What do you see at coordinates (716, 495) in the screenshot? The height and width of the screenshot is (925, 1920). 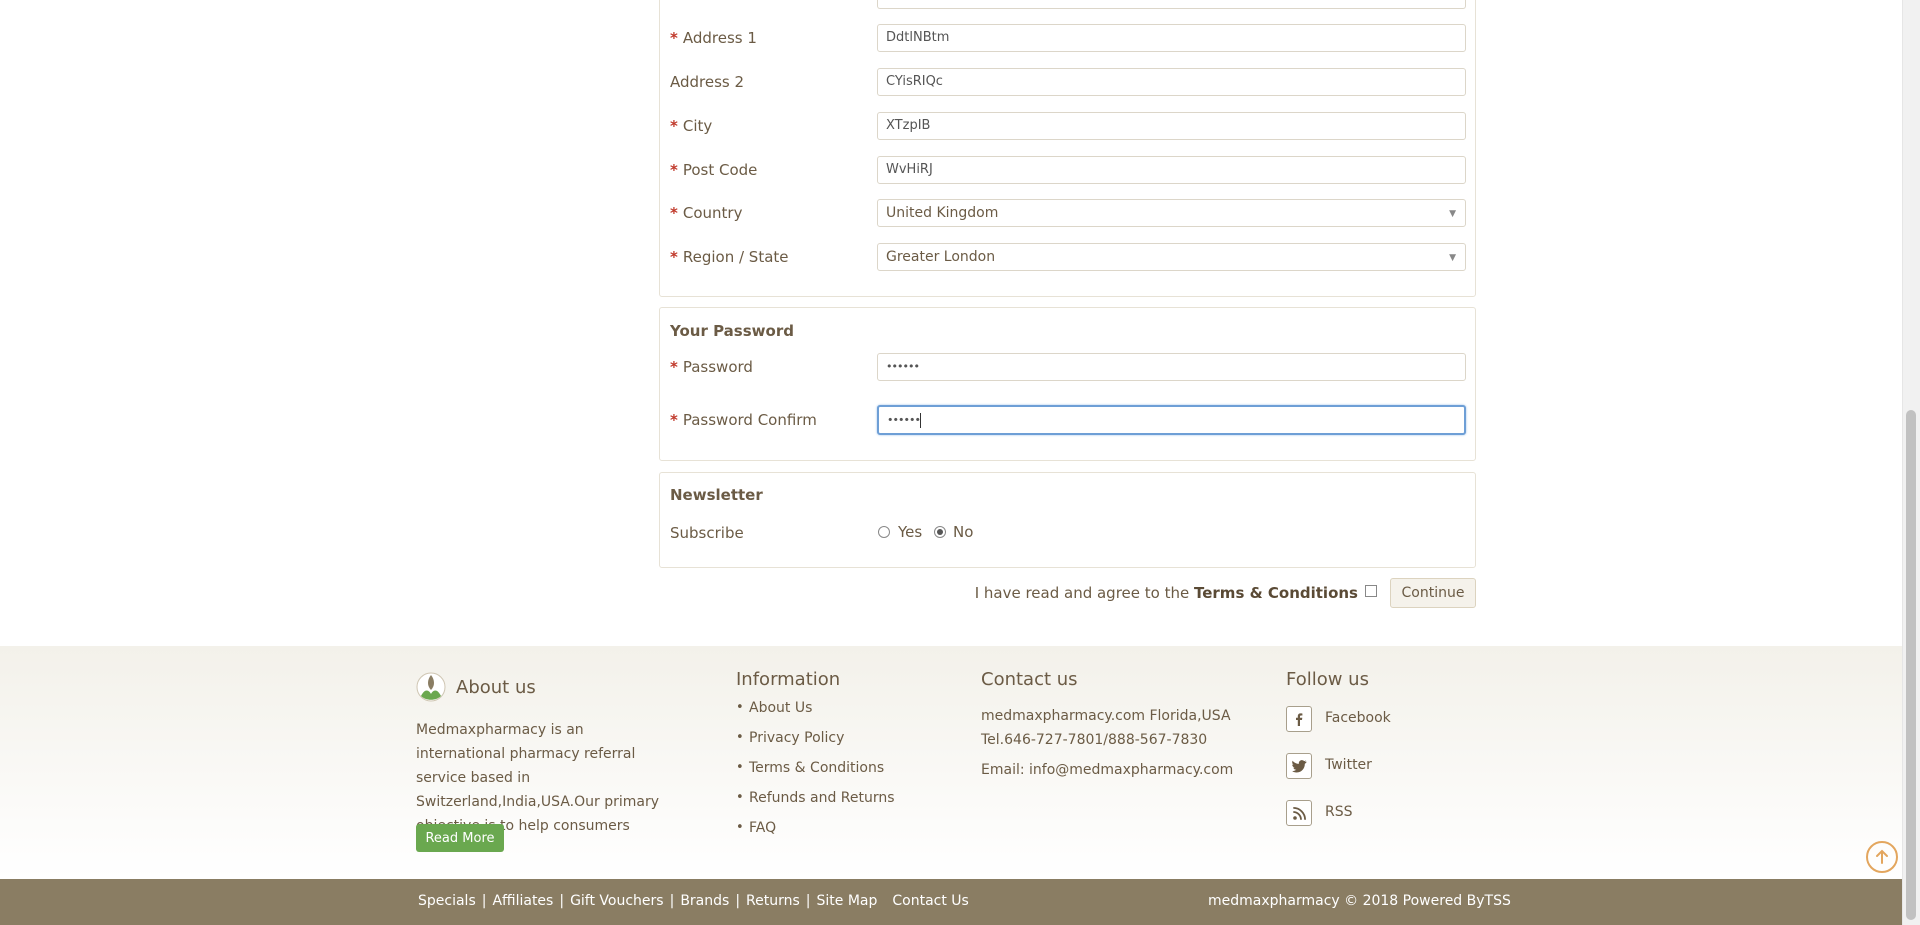 I see `newsletter-section-title: Newsletter` at bounding box center [716, 495].